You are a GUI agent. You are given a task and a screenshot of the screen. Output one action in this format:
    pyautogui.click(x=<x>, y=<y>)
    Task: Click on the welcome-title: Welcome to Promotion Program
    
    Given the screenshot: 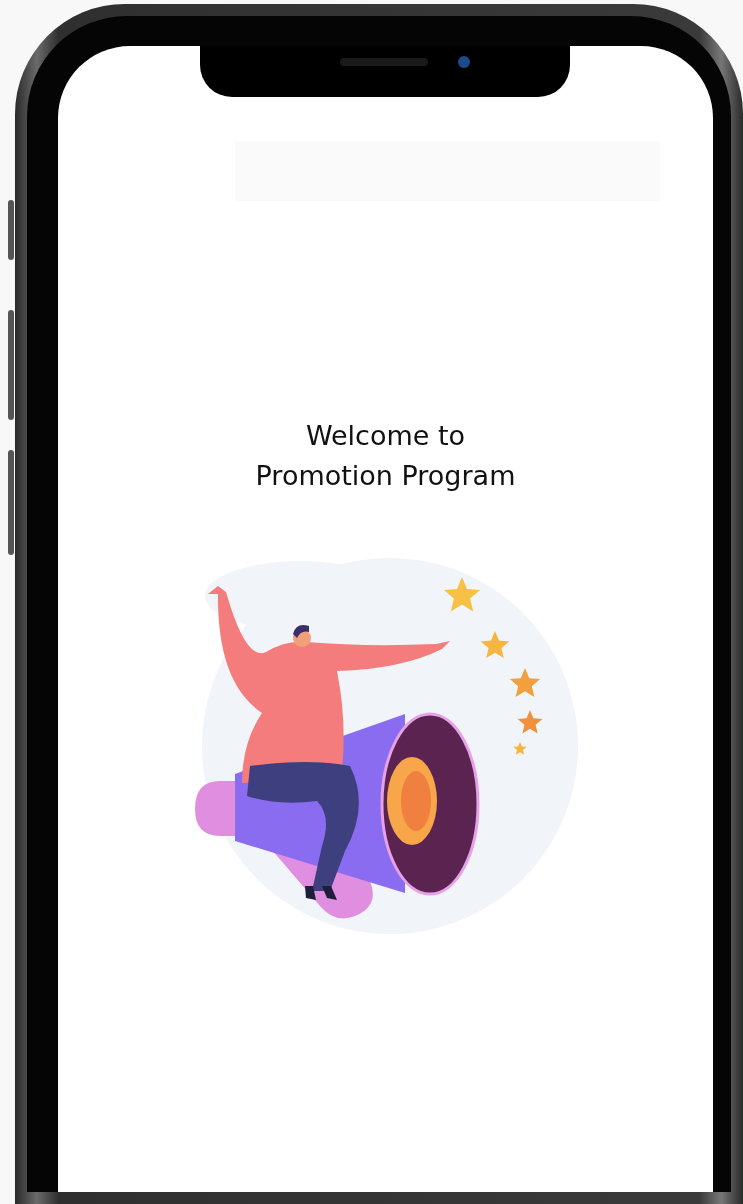 What is the action you would take?
    pyautogui.click(x=385, y=456)
    